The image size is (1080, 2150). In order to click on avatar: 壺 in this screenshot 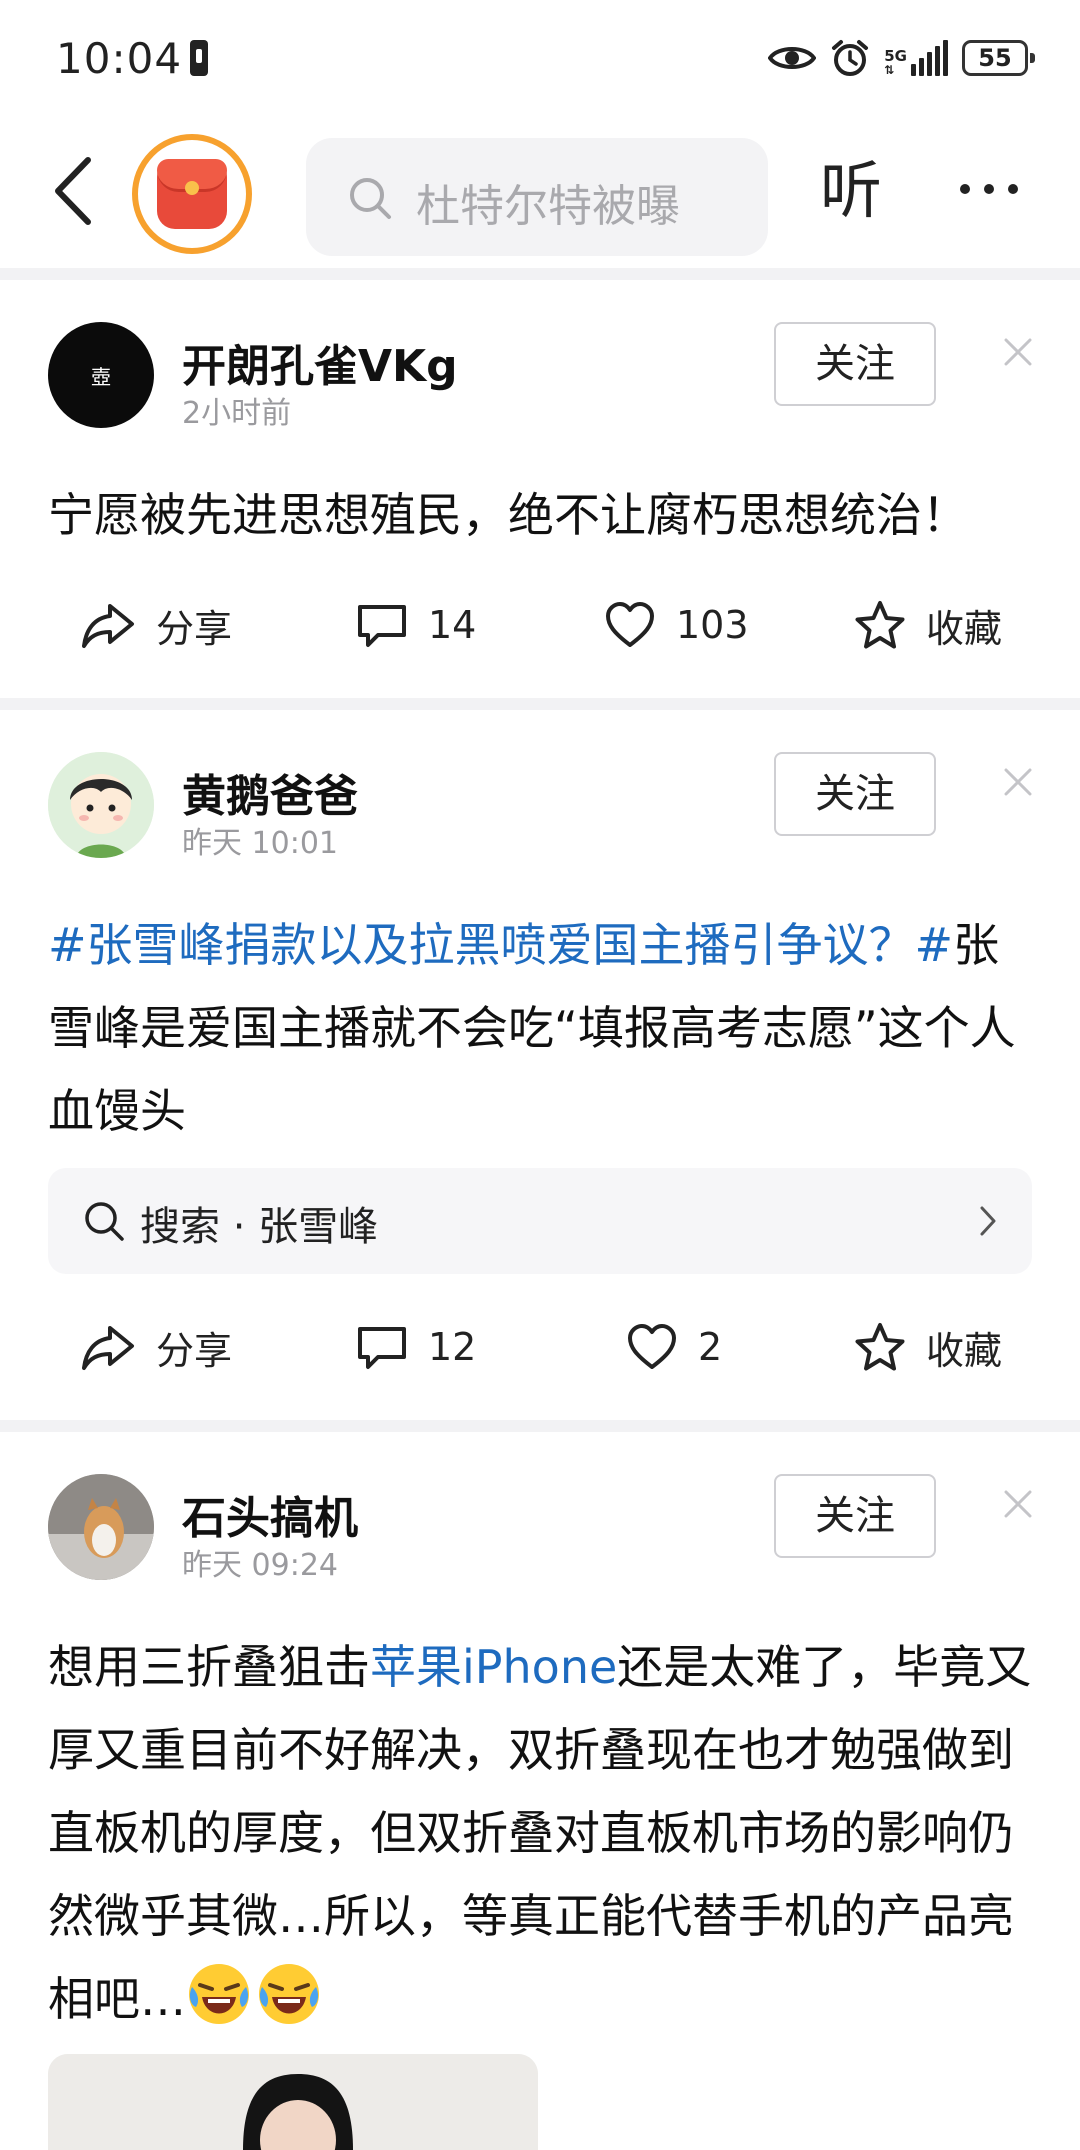, I will do `click(101, 375)`.